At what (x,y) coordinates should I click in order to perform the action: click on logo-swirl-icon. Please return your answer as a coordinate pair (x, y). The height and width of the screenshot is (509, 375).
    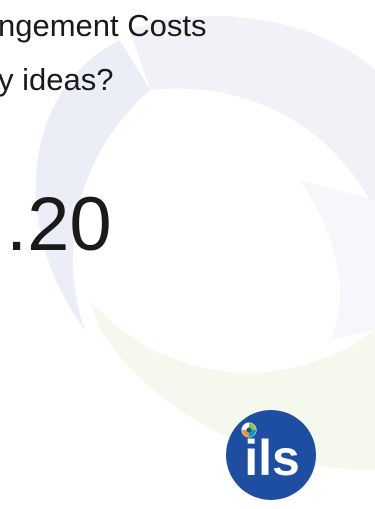
    Looking at the image, I should click on (249, 430).